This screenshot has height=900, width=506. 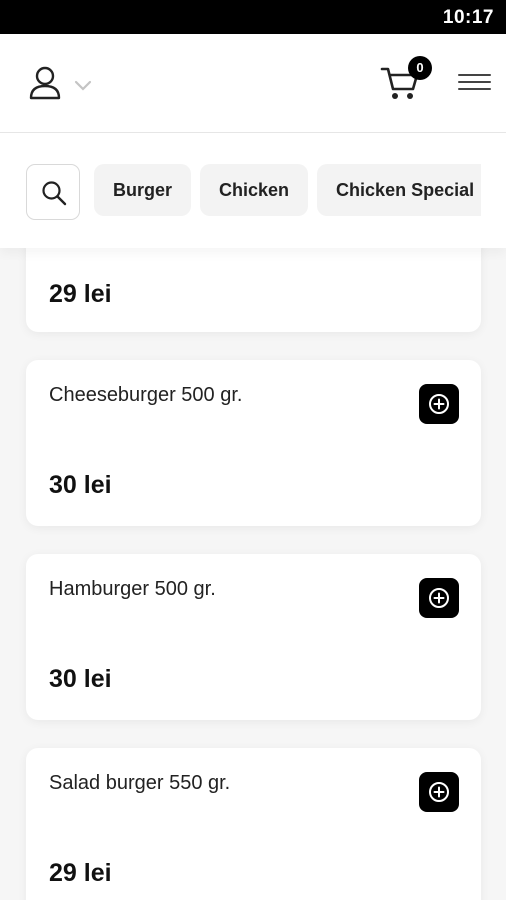 I want to click on chevron-down-icon, so click(x=83, y=87).